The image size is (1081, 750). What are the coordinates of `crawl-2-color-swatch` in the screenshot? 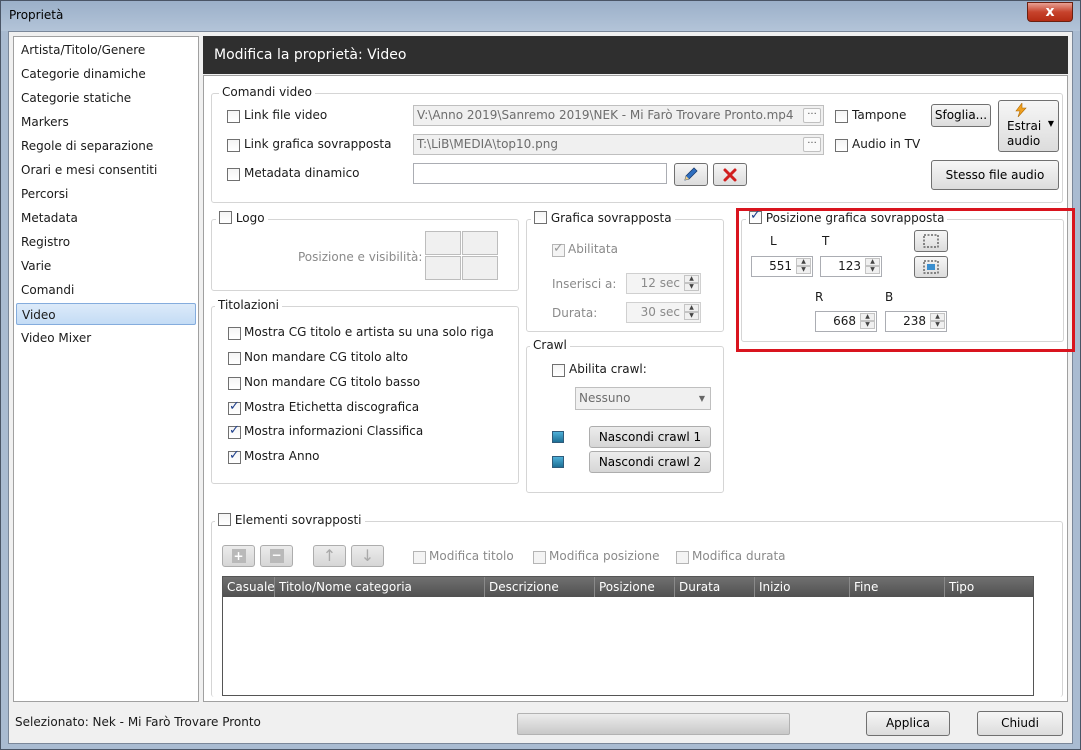 It's located at (558, 462).